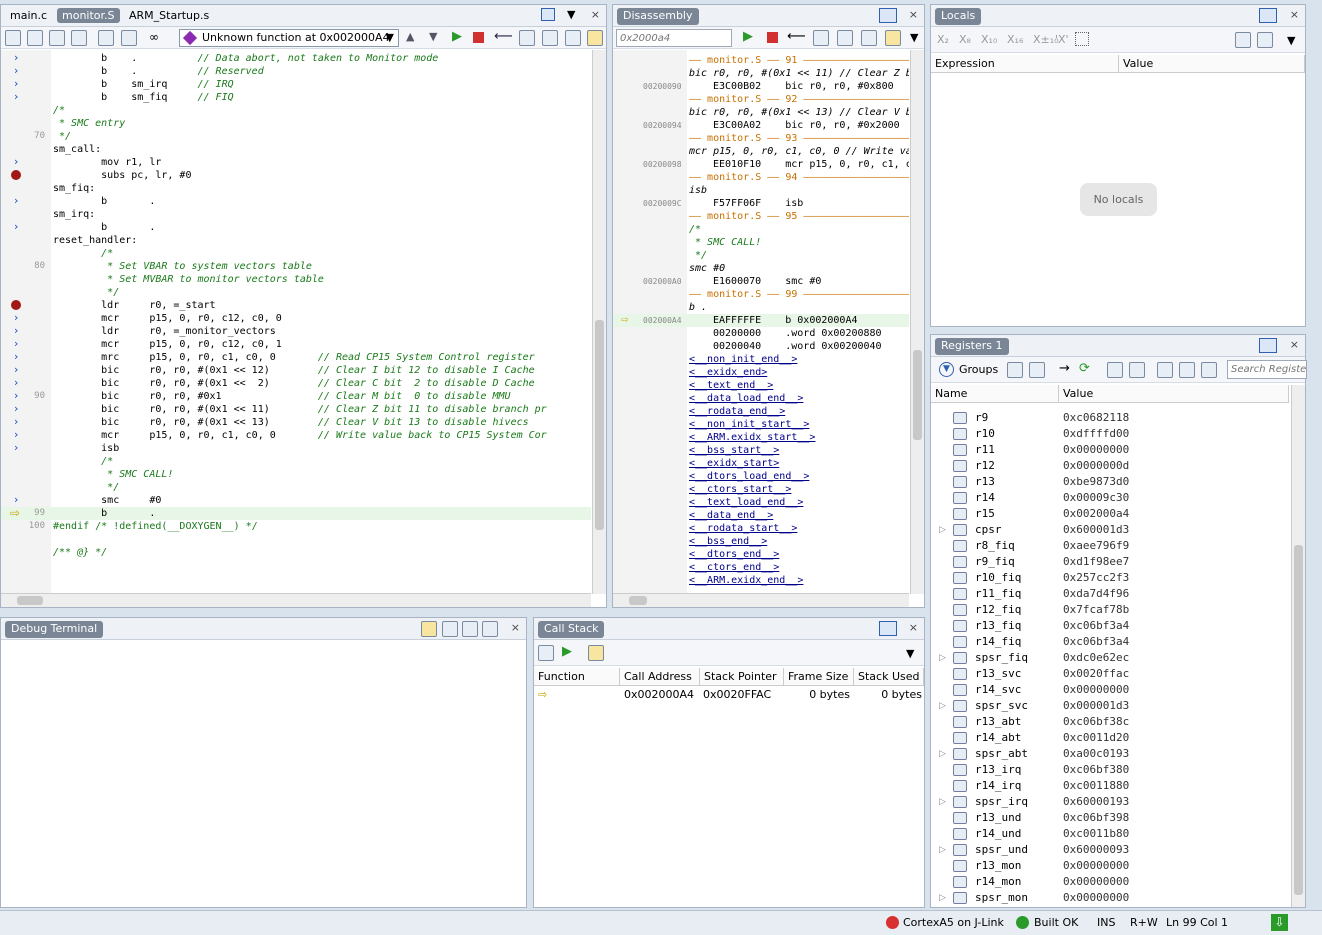 This screenshot has width=1322, height=935. What do you see at coordinates (989, 39) in the screenshot?
I see `format-decimal-button: X₁₀` at bounding box center [989, 39].